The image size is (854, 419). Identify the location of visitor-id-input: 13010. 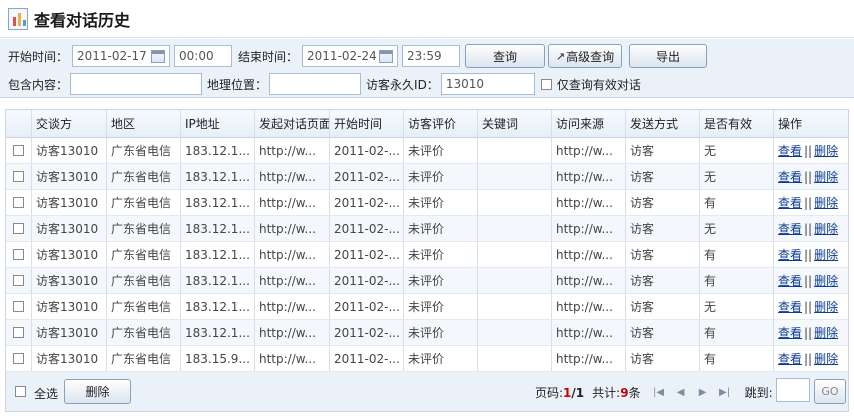
(487, 84).